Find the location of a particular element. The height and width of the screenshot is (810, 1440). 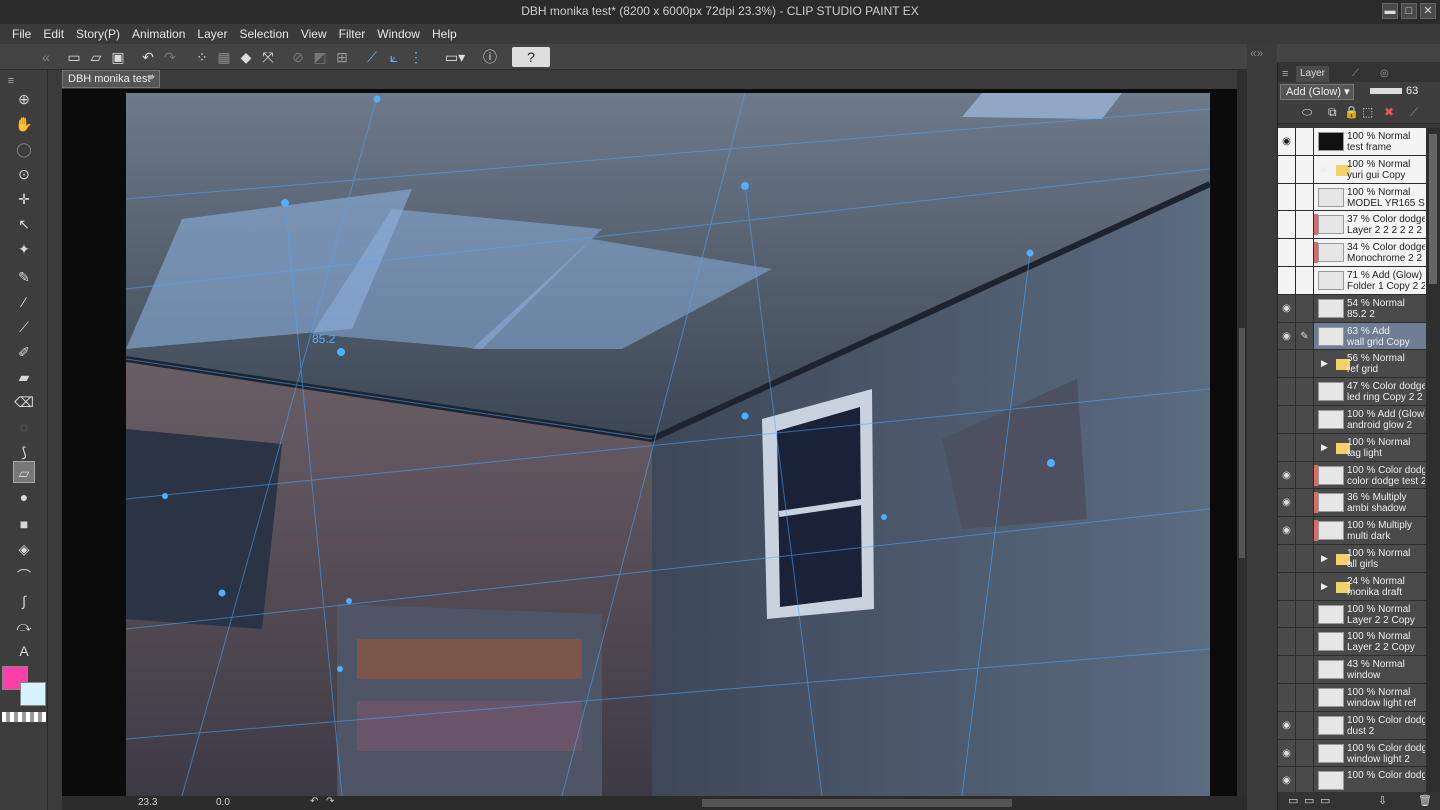

gradient-tool-icon: ■ is located at coordinates (24, 524).